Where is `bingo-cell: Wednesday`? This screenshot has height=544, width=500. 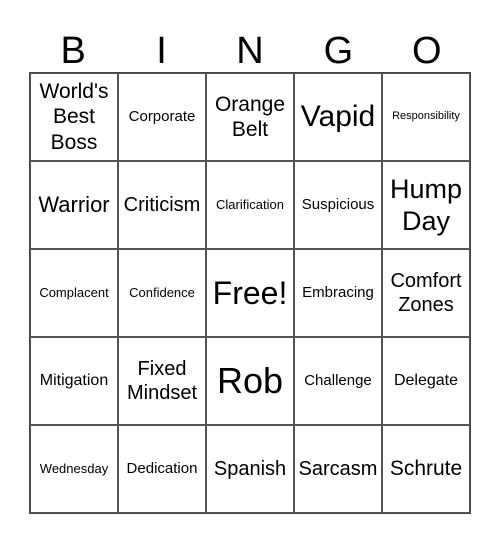 bingo-cell: Wednesday is located at coordinates (74, 469).